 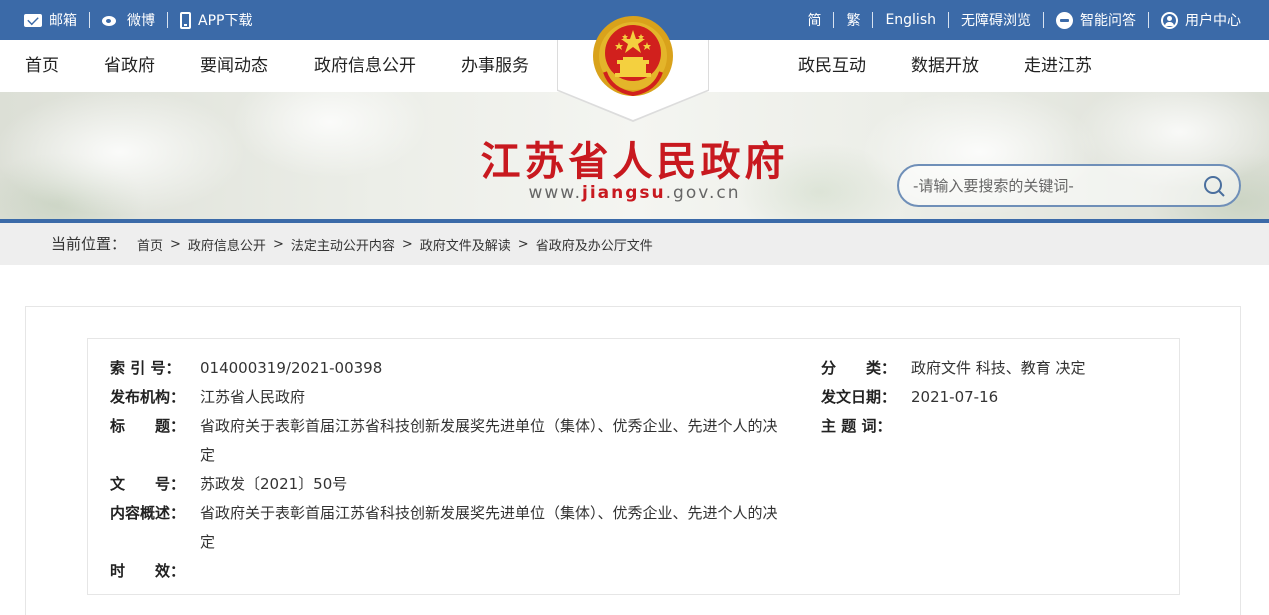 I want to click on publisher-value: 江苏省人民政府, so click(x=253, y=397).